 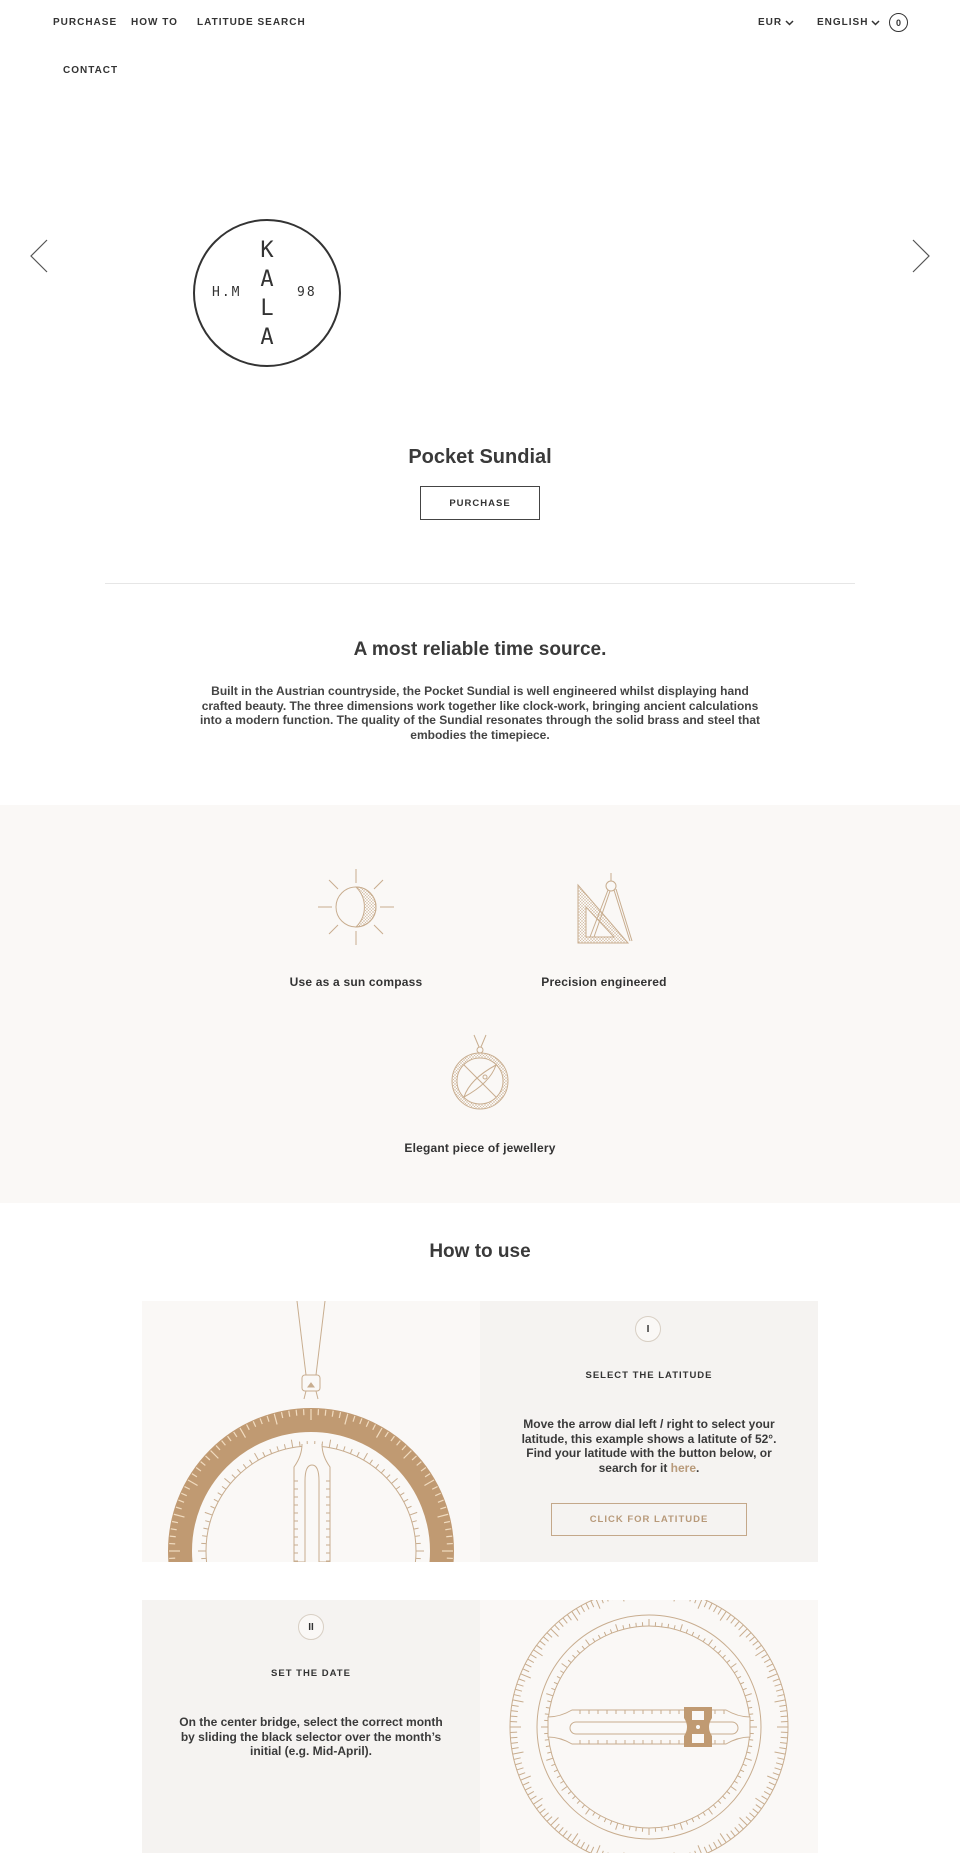 What do you see at coordinates (683, 1468) in the screenshot?
I see `latitude-here-link: here` at bounding box center [683, 1468].